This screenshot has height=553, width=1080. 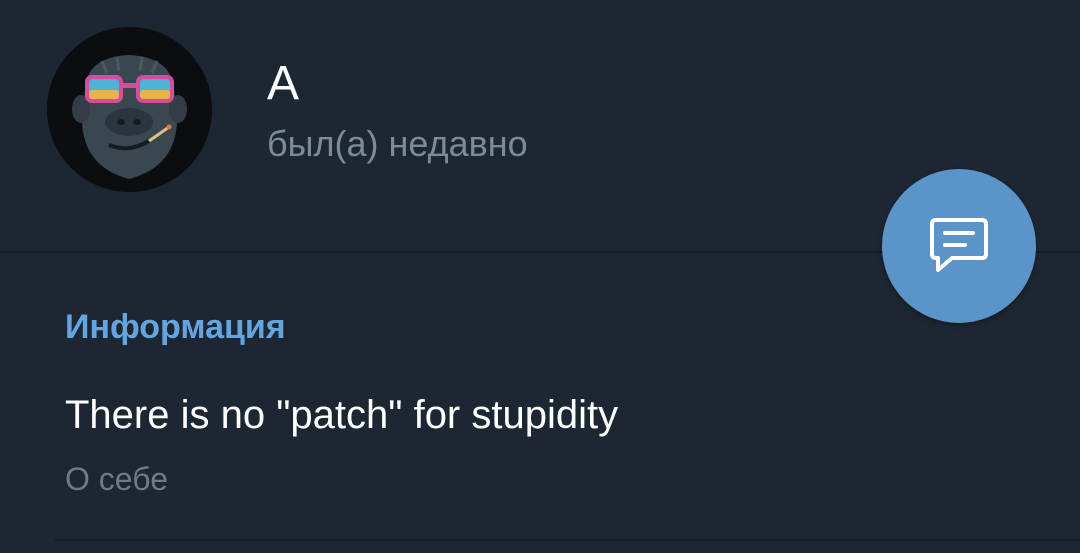 I want to click on message-icon, so click(x=959, y=245).